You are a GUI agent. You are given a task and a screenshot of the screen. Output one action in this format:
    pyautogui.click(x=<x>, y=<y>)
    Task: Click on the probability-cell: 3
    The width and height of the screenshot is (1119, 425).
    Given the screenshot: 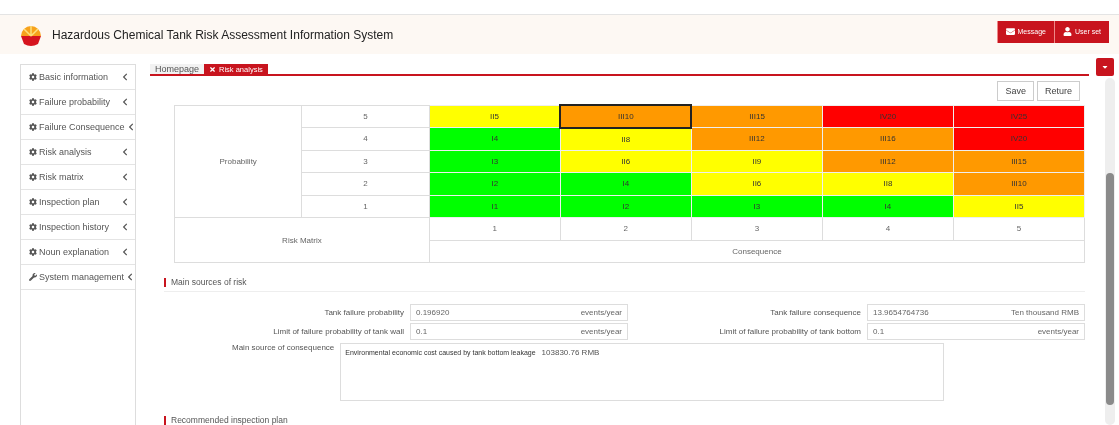 What is the action you would take?
    pyautogui.click(x=365, y=161)
    